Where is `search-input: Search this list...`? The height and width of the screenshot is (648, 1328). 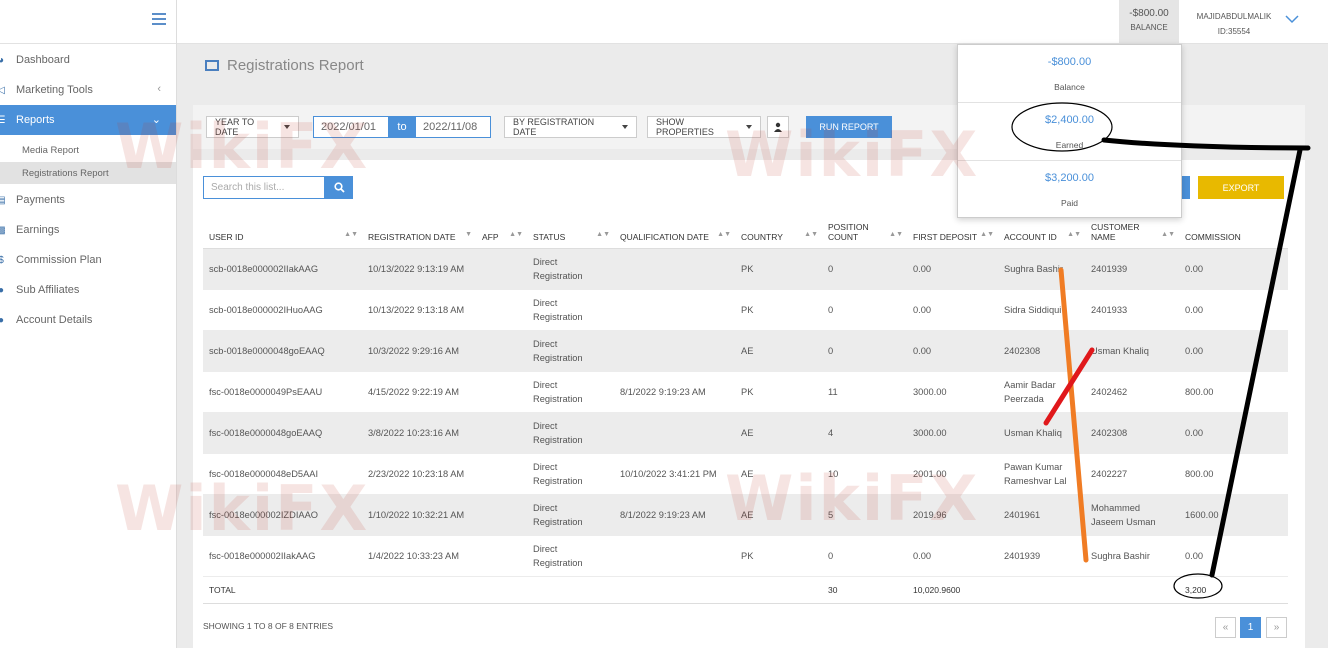 search-input: Search this list... is located at coordinates (264, 187).